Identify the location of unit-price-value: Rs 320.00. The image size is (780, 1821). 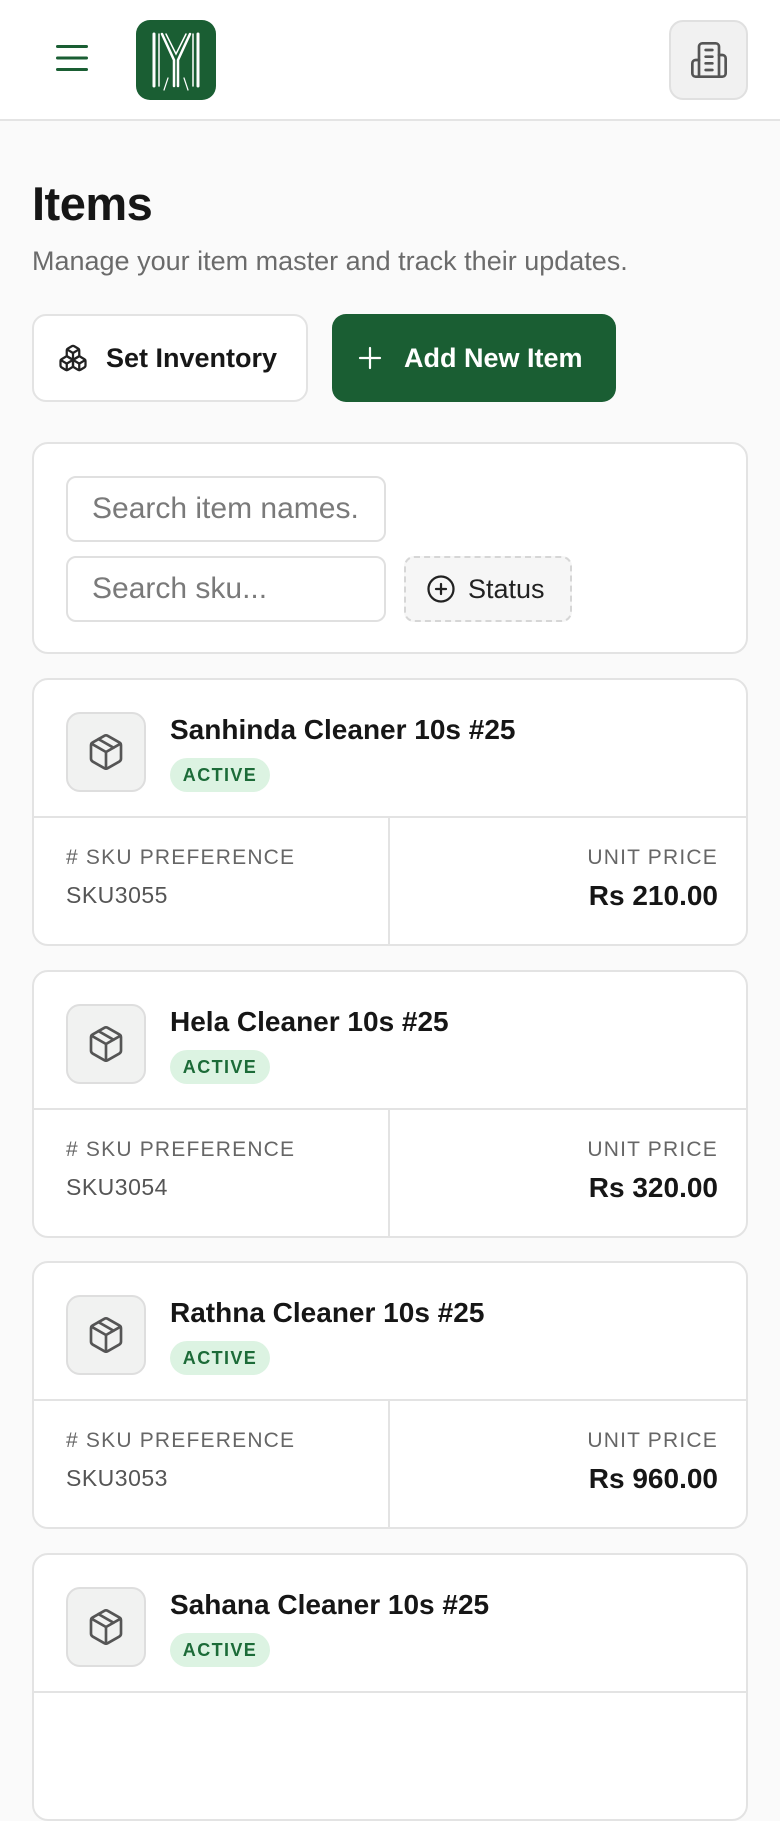
(653, 1187).